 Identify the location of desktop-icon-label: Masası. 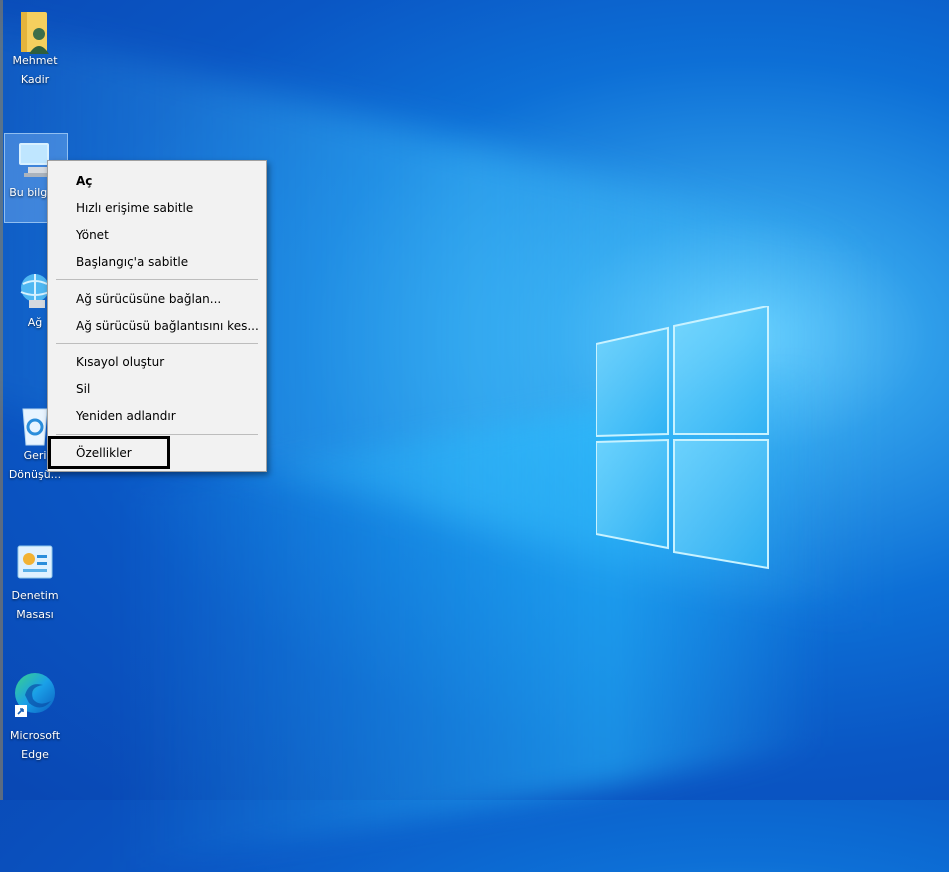
(35, 614).